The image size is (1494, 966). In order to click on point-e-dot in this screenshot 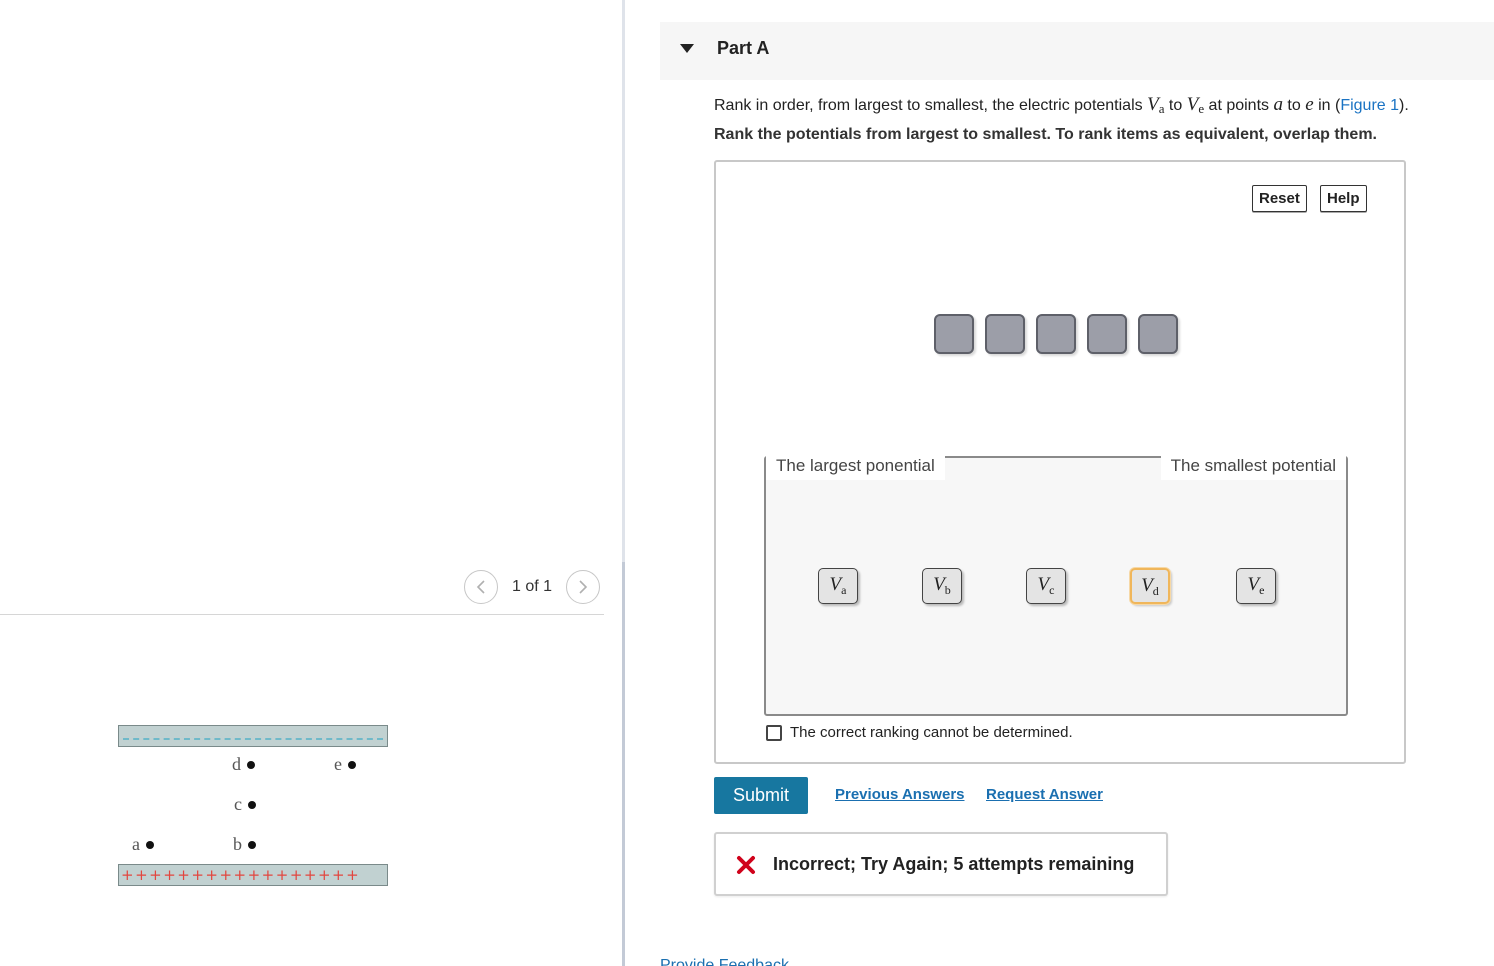, I will do `click(352, 764)`.